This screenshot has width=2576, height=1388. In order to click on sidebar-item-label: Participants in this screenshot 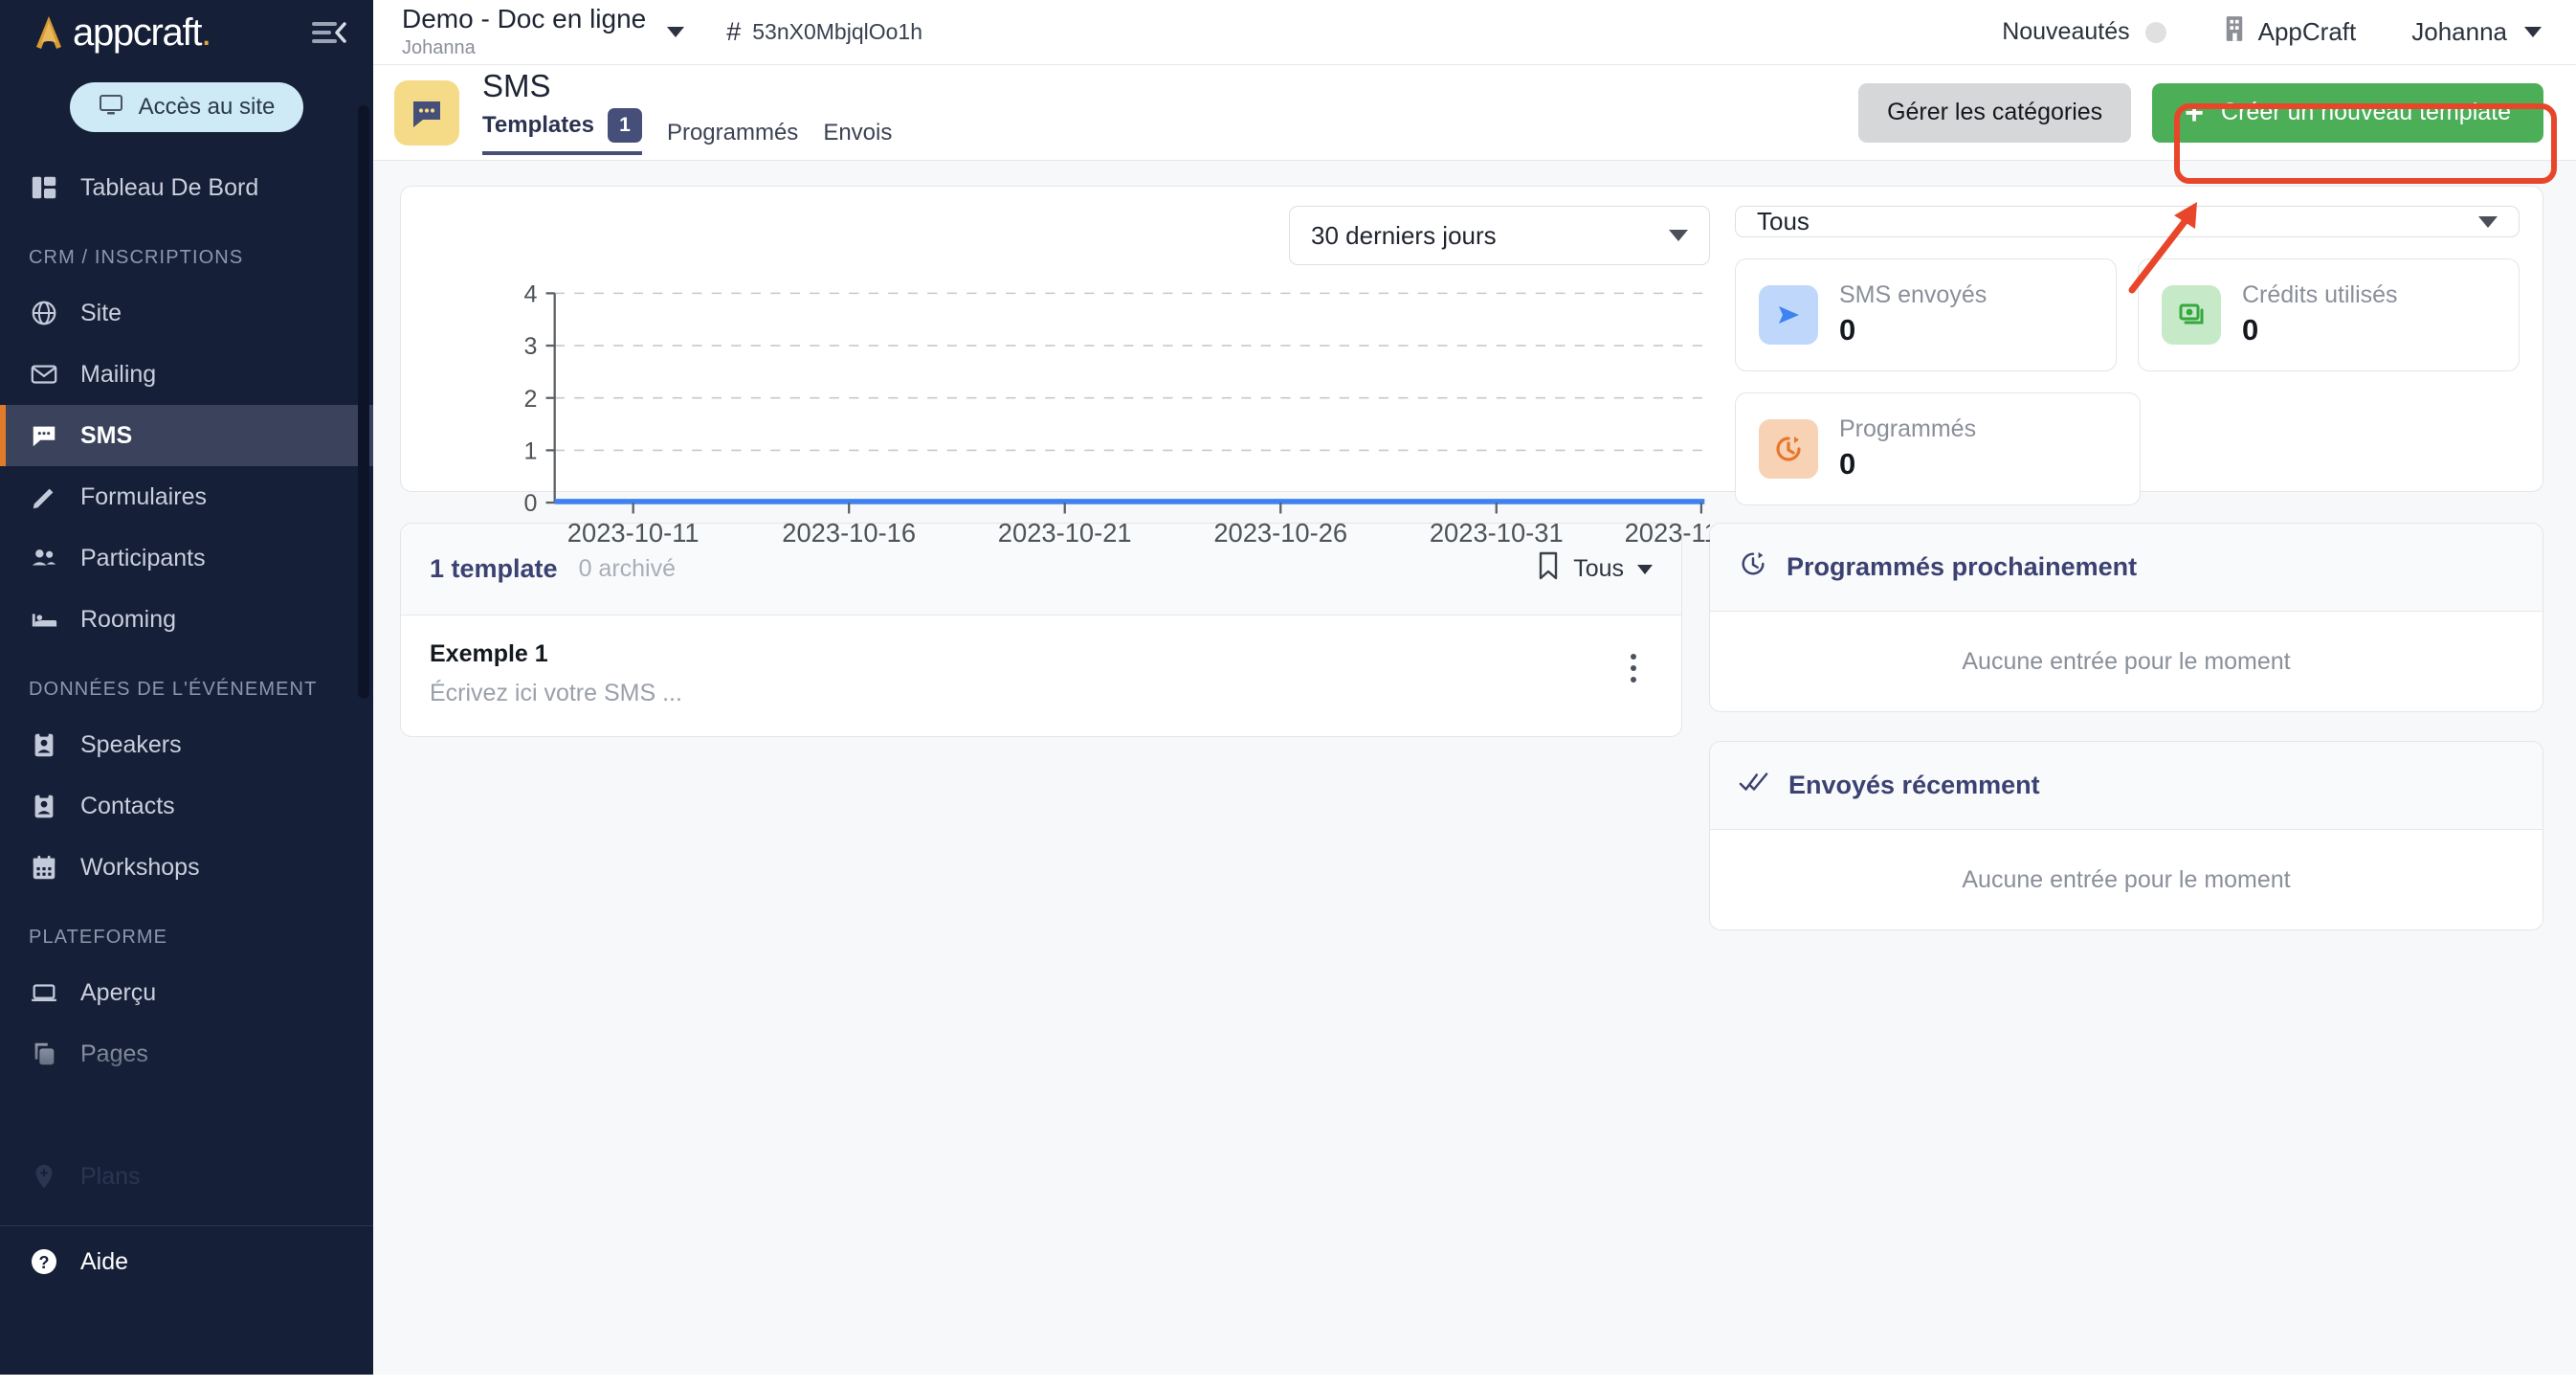, I will do `click(143, 557)`.